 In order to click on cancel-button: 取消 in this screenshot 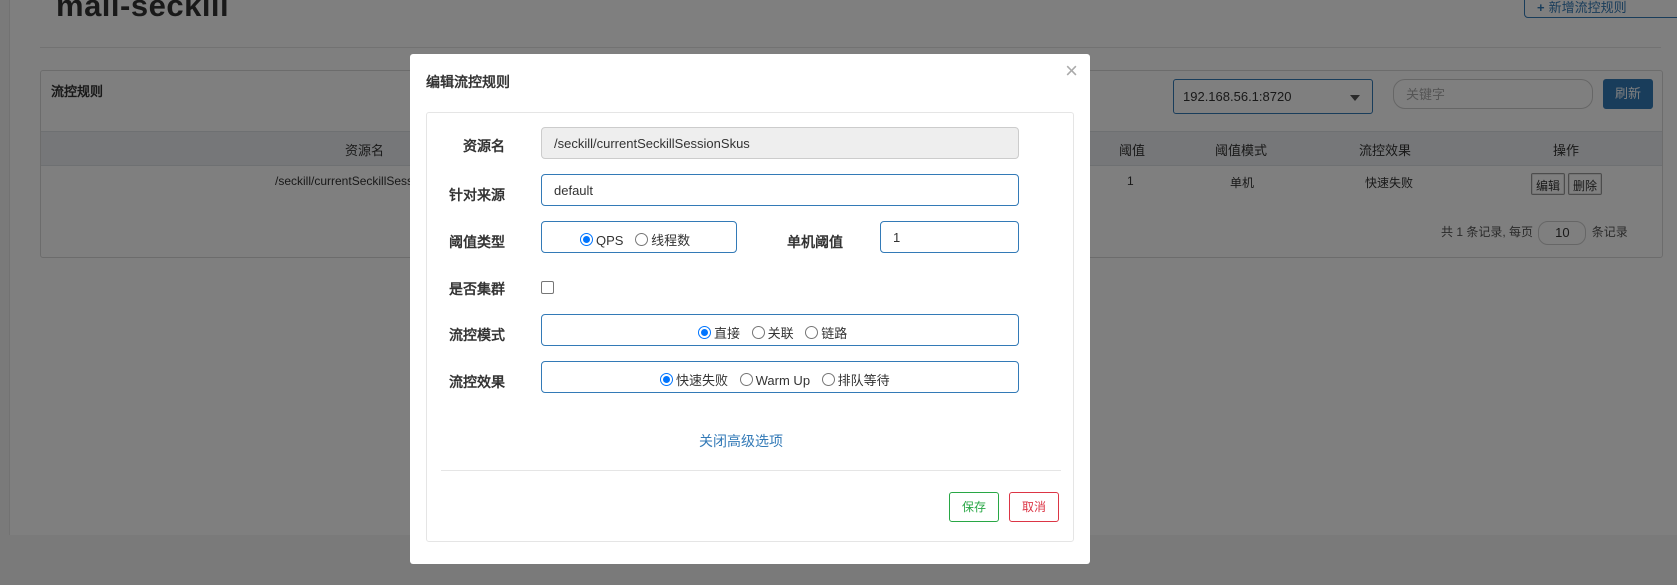, I will do `click(1034, 507)`.